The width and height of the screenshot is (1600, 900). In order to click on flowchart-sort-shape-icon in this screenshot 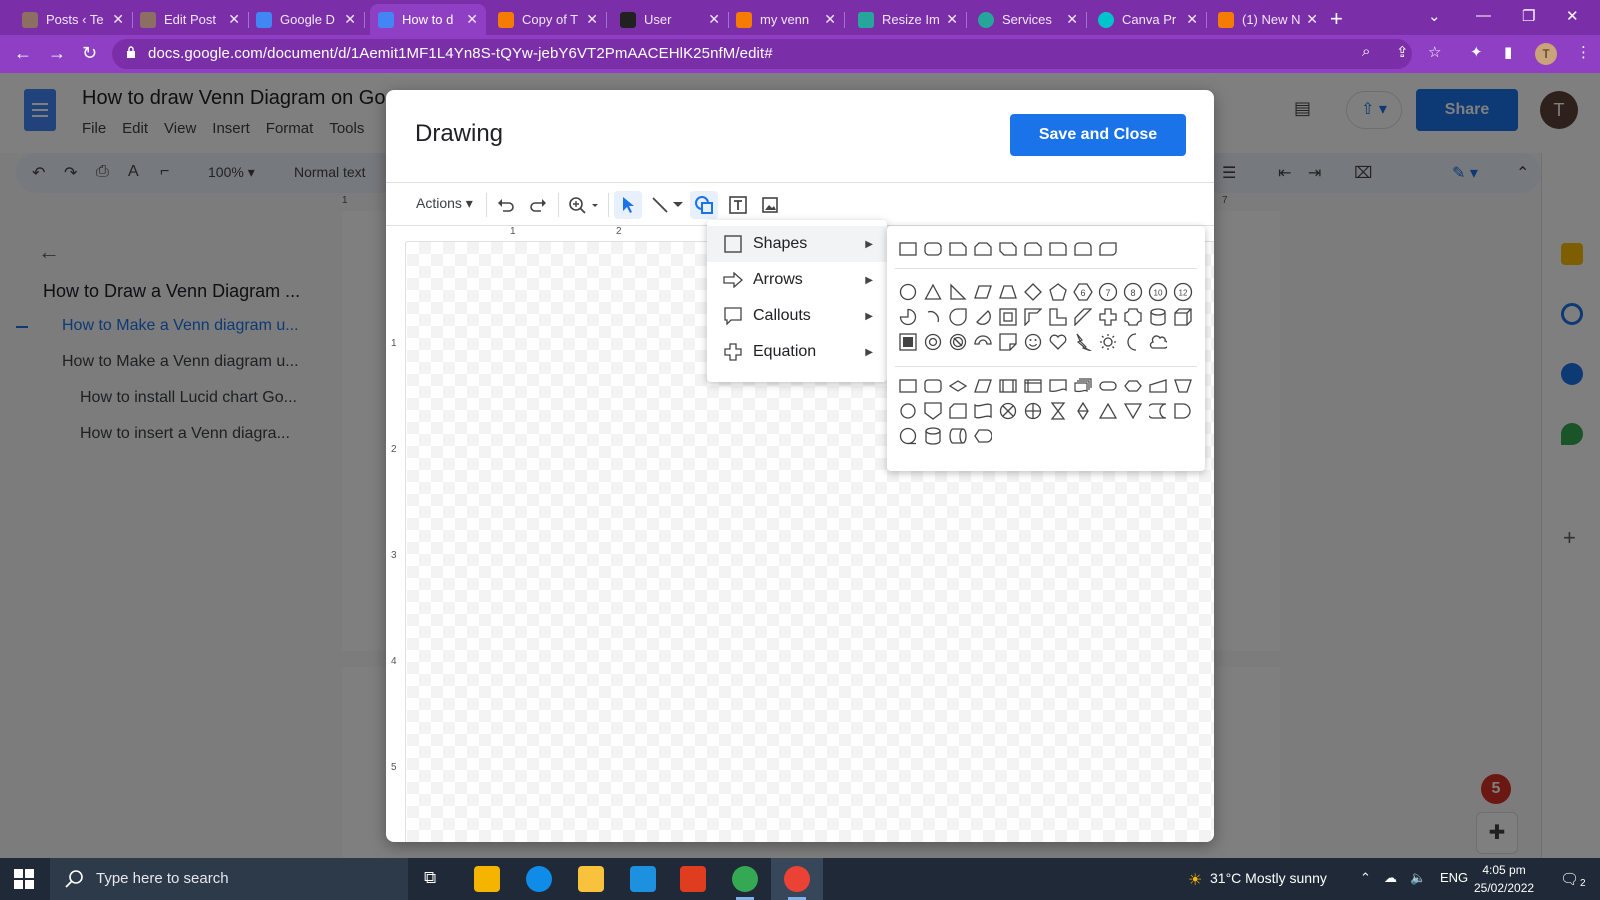, I will do `click(1083, 411)`.